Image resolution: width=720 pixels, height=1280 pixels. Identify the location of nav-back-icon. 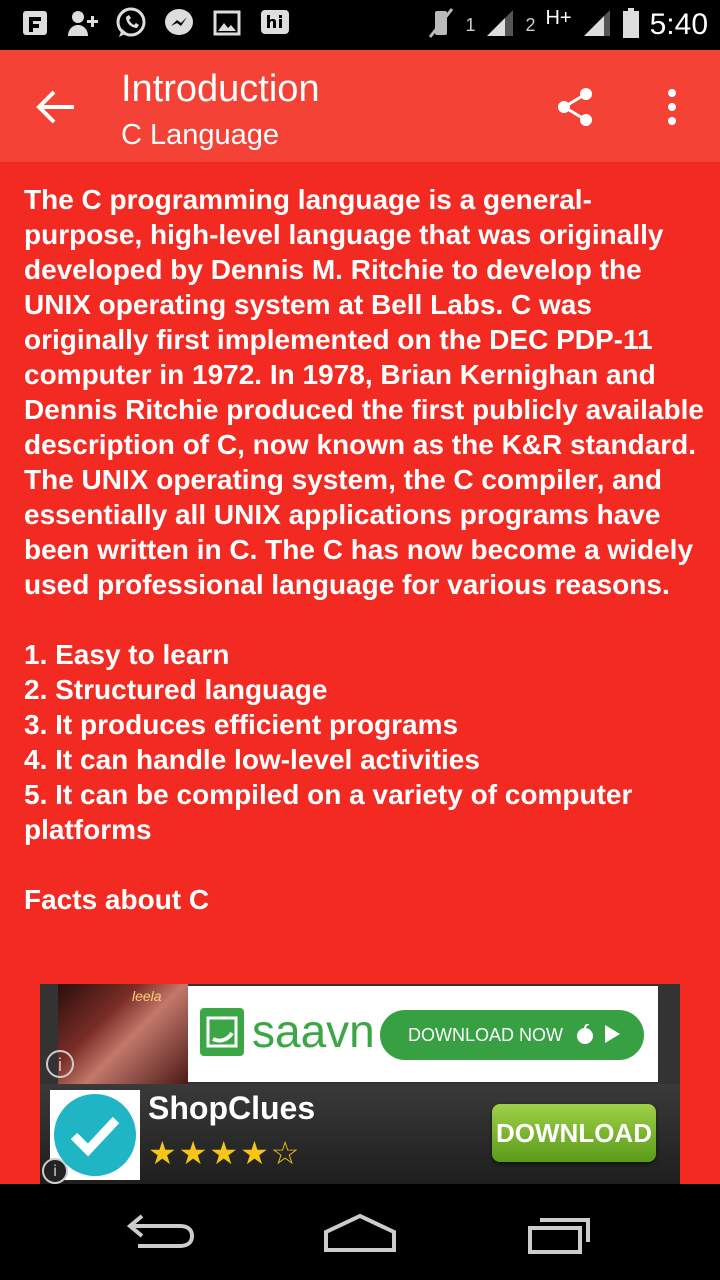
(158, 1232).